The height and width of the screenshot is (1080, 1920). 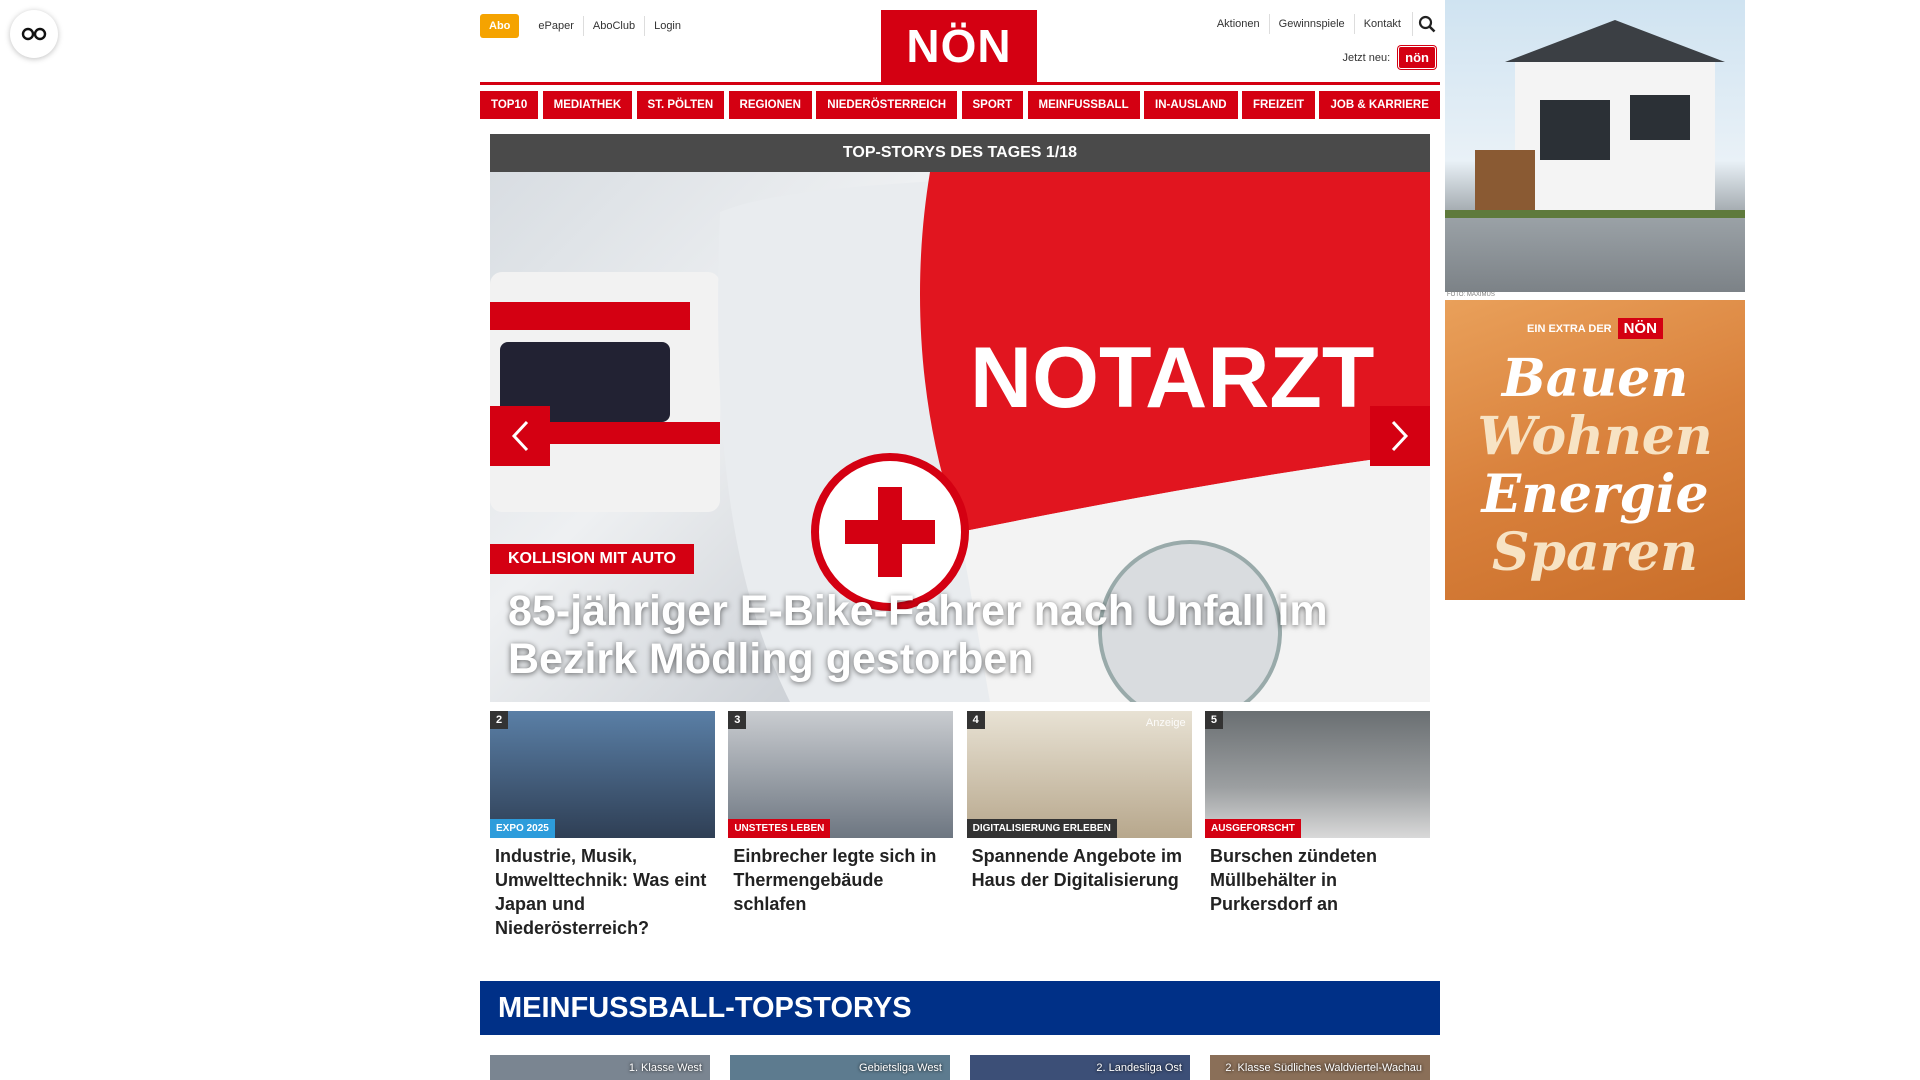 What do you see at coordinates (499, 720) in the screenshot?
I see `teaser-number: 2` at bounding box center [499, 720].